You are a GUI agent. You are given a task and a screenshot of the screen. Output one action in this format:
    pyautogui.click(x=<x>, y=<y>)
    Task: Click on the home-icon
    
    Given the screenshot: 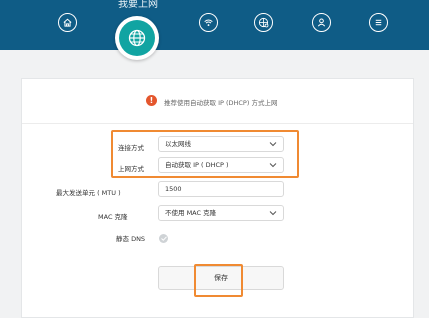 What is the action you would take?
    pyautogui.click(x=67, y=22)
    